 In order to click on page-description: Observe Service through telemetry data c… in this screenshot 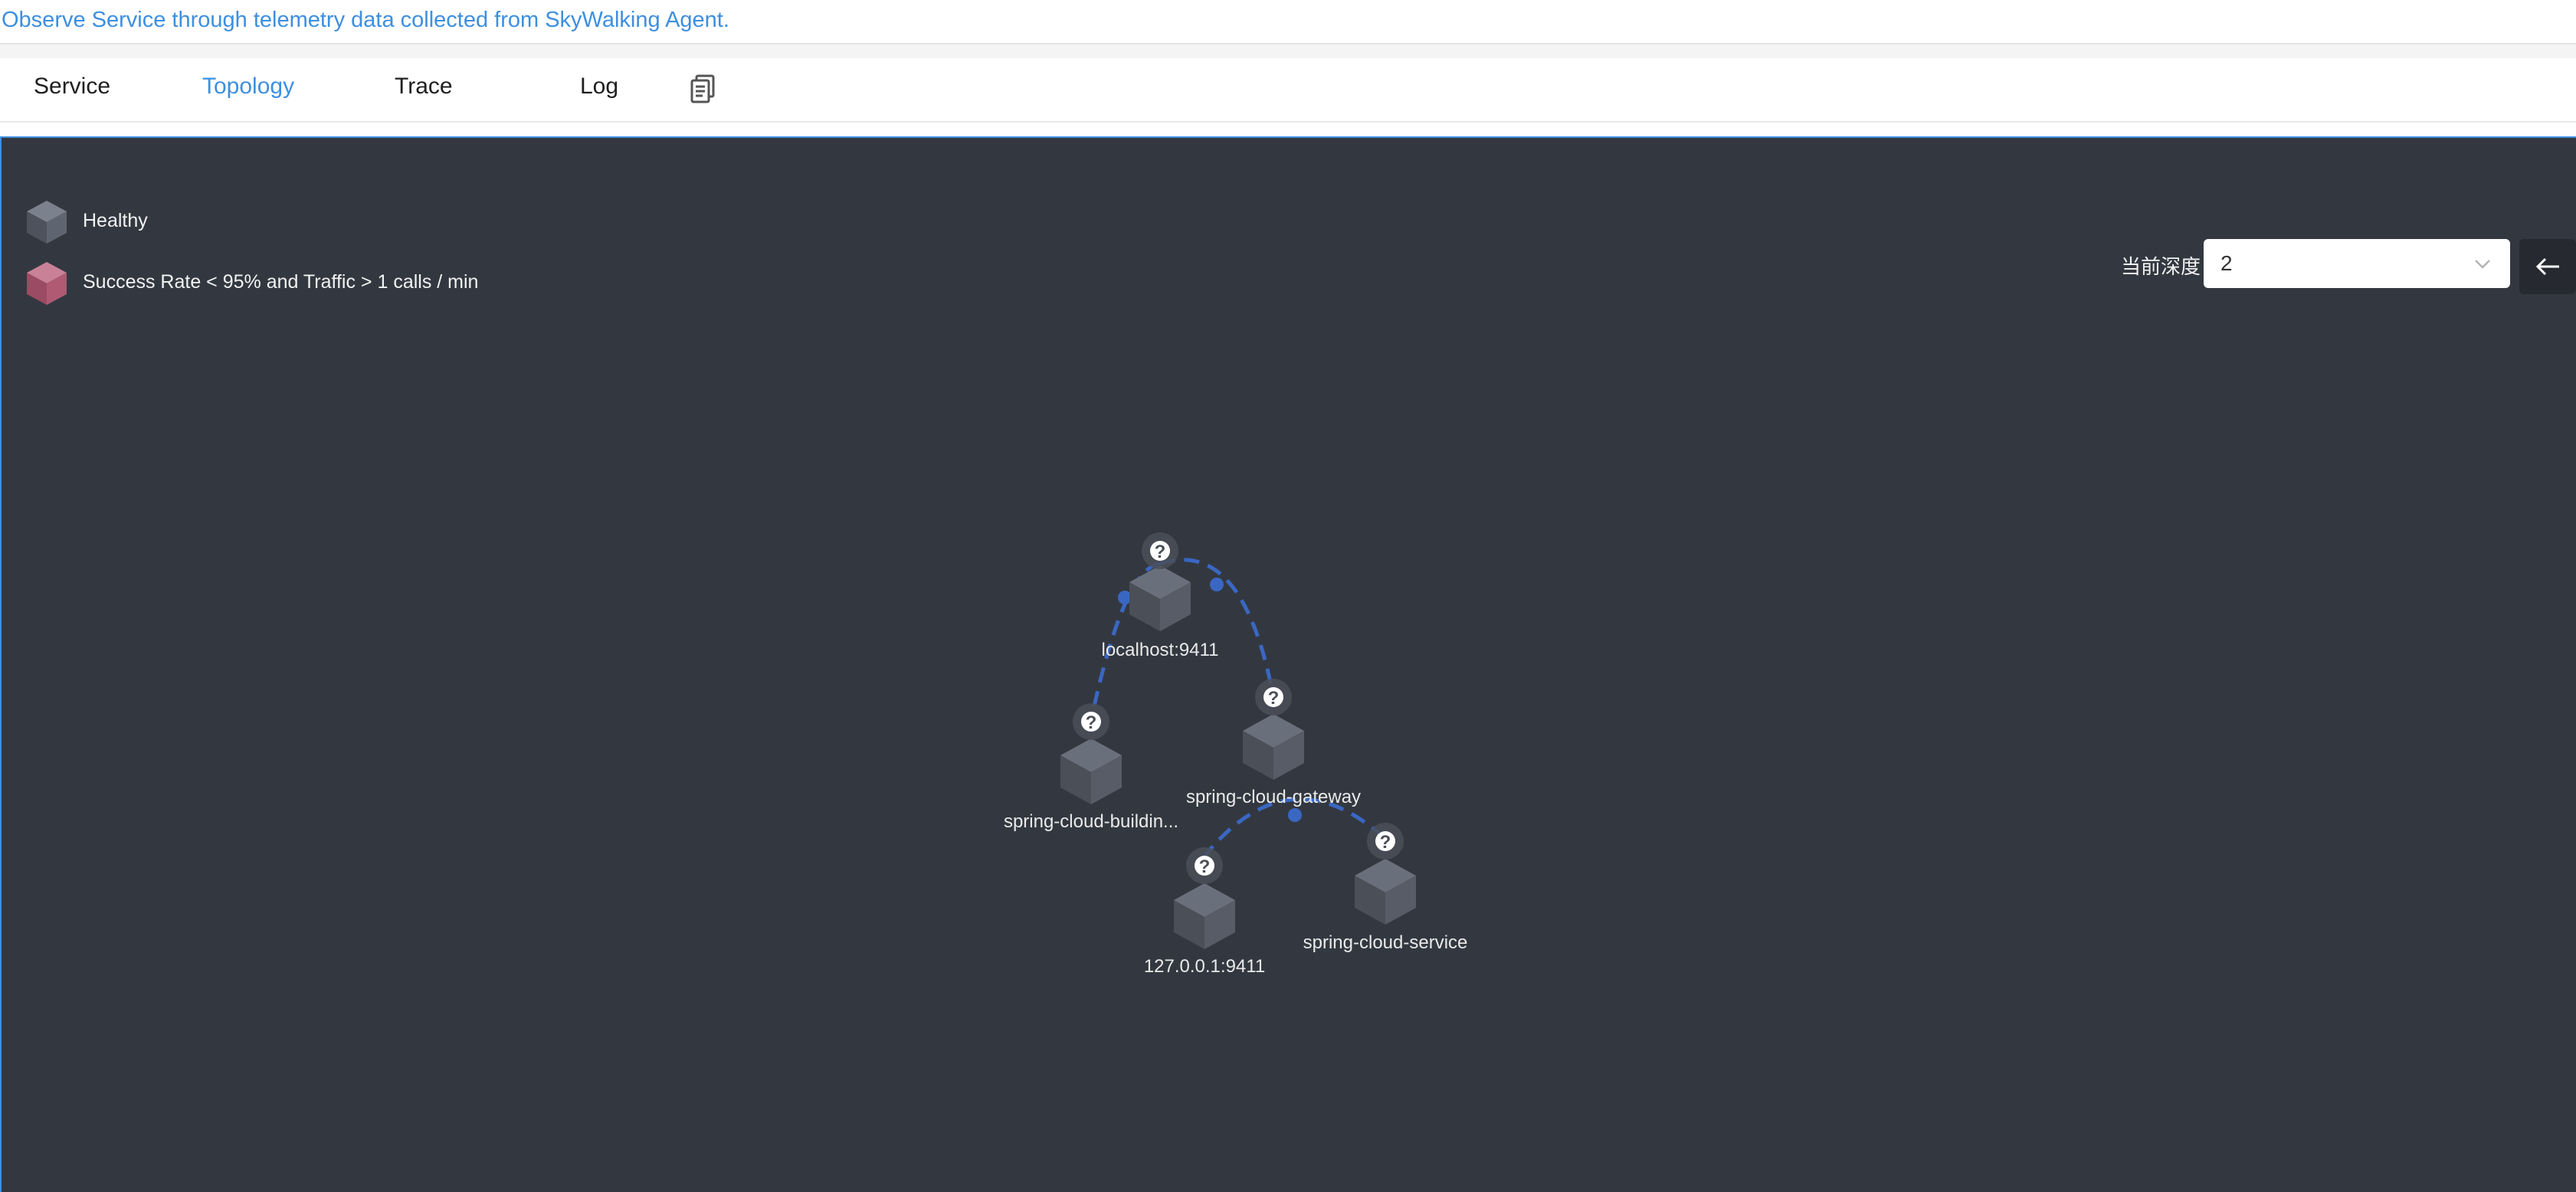, I will do `click(366, 20)`.